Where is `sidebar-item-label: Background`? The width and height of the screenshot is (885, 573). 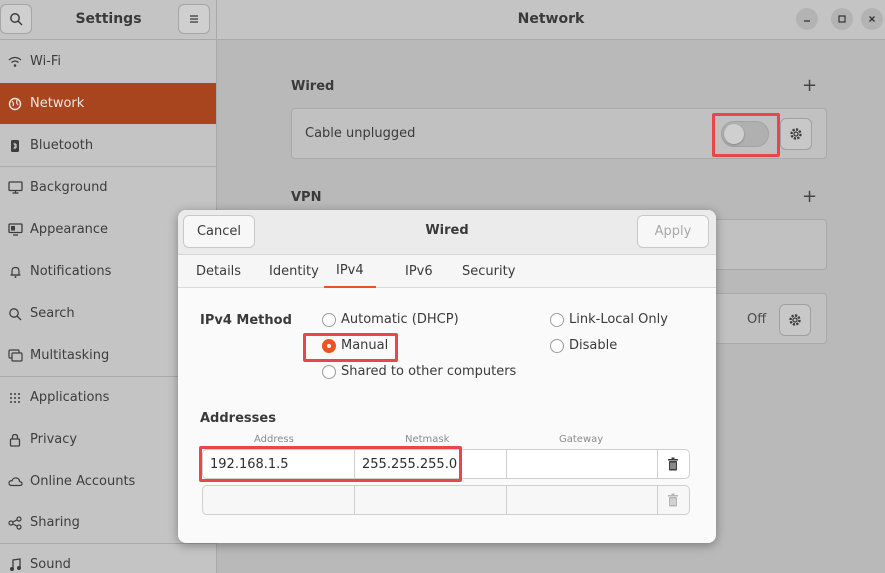 sidebar-item-label: Background is located at coordinates (69, 187).